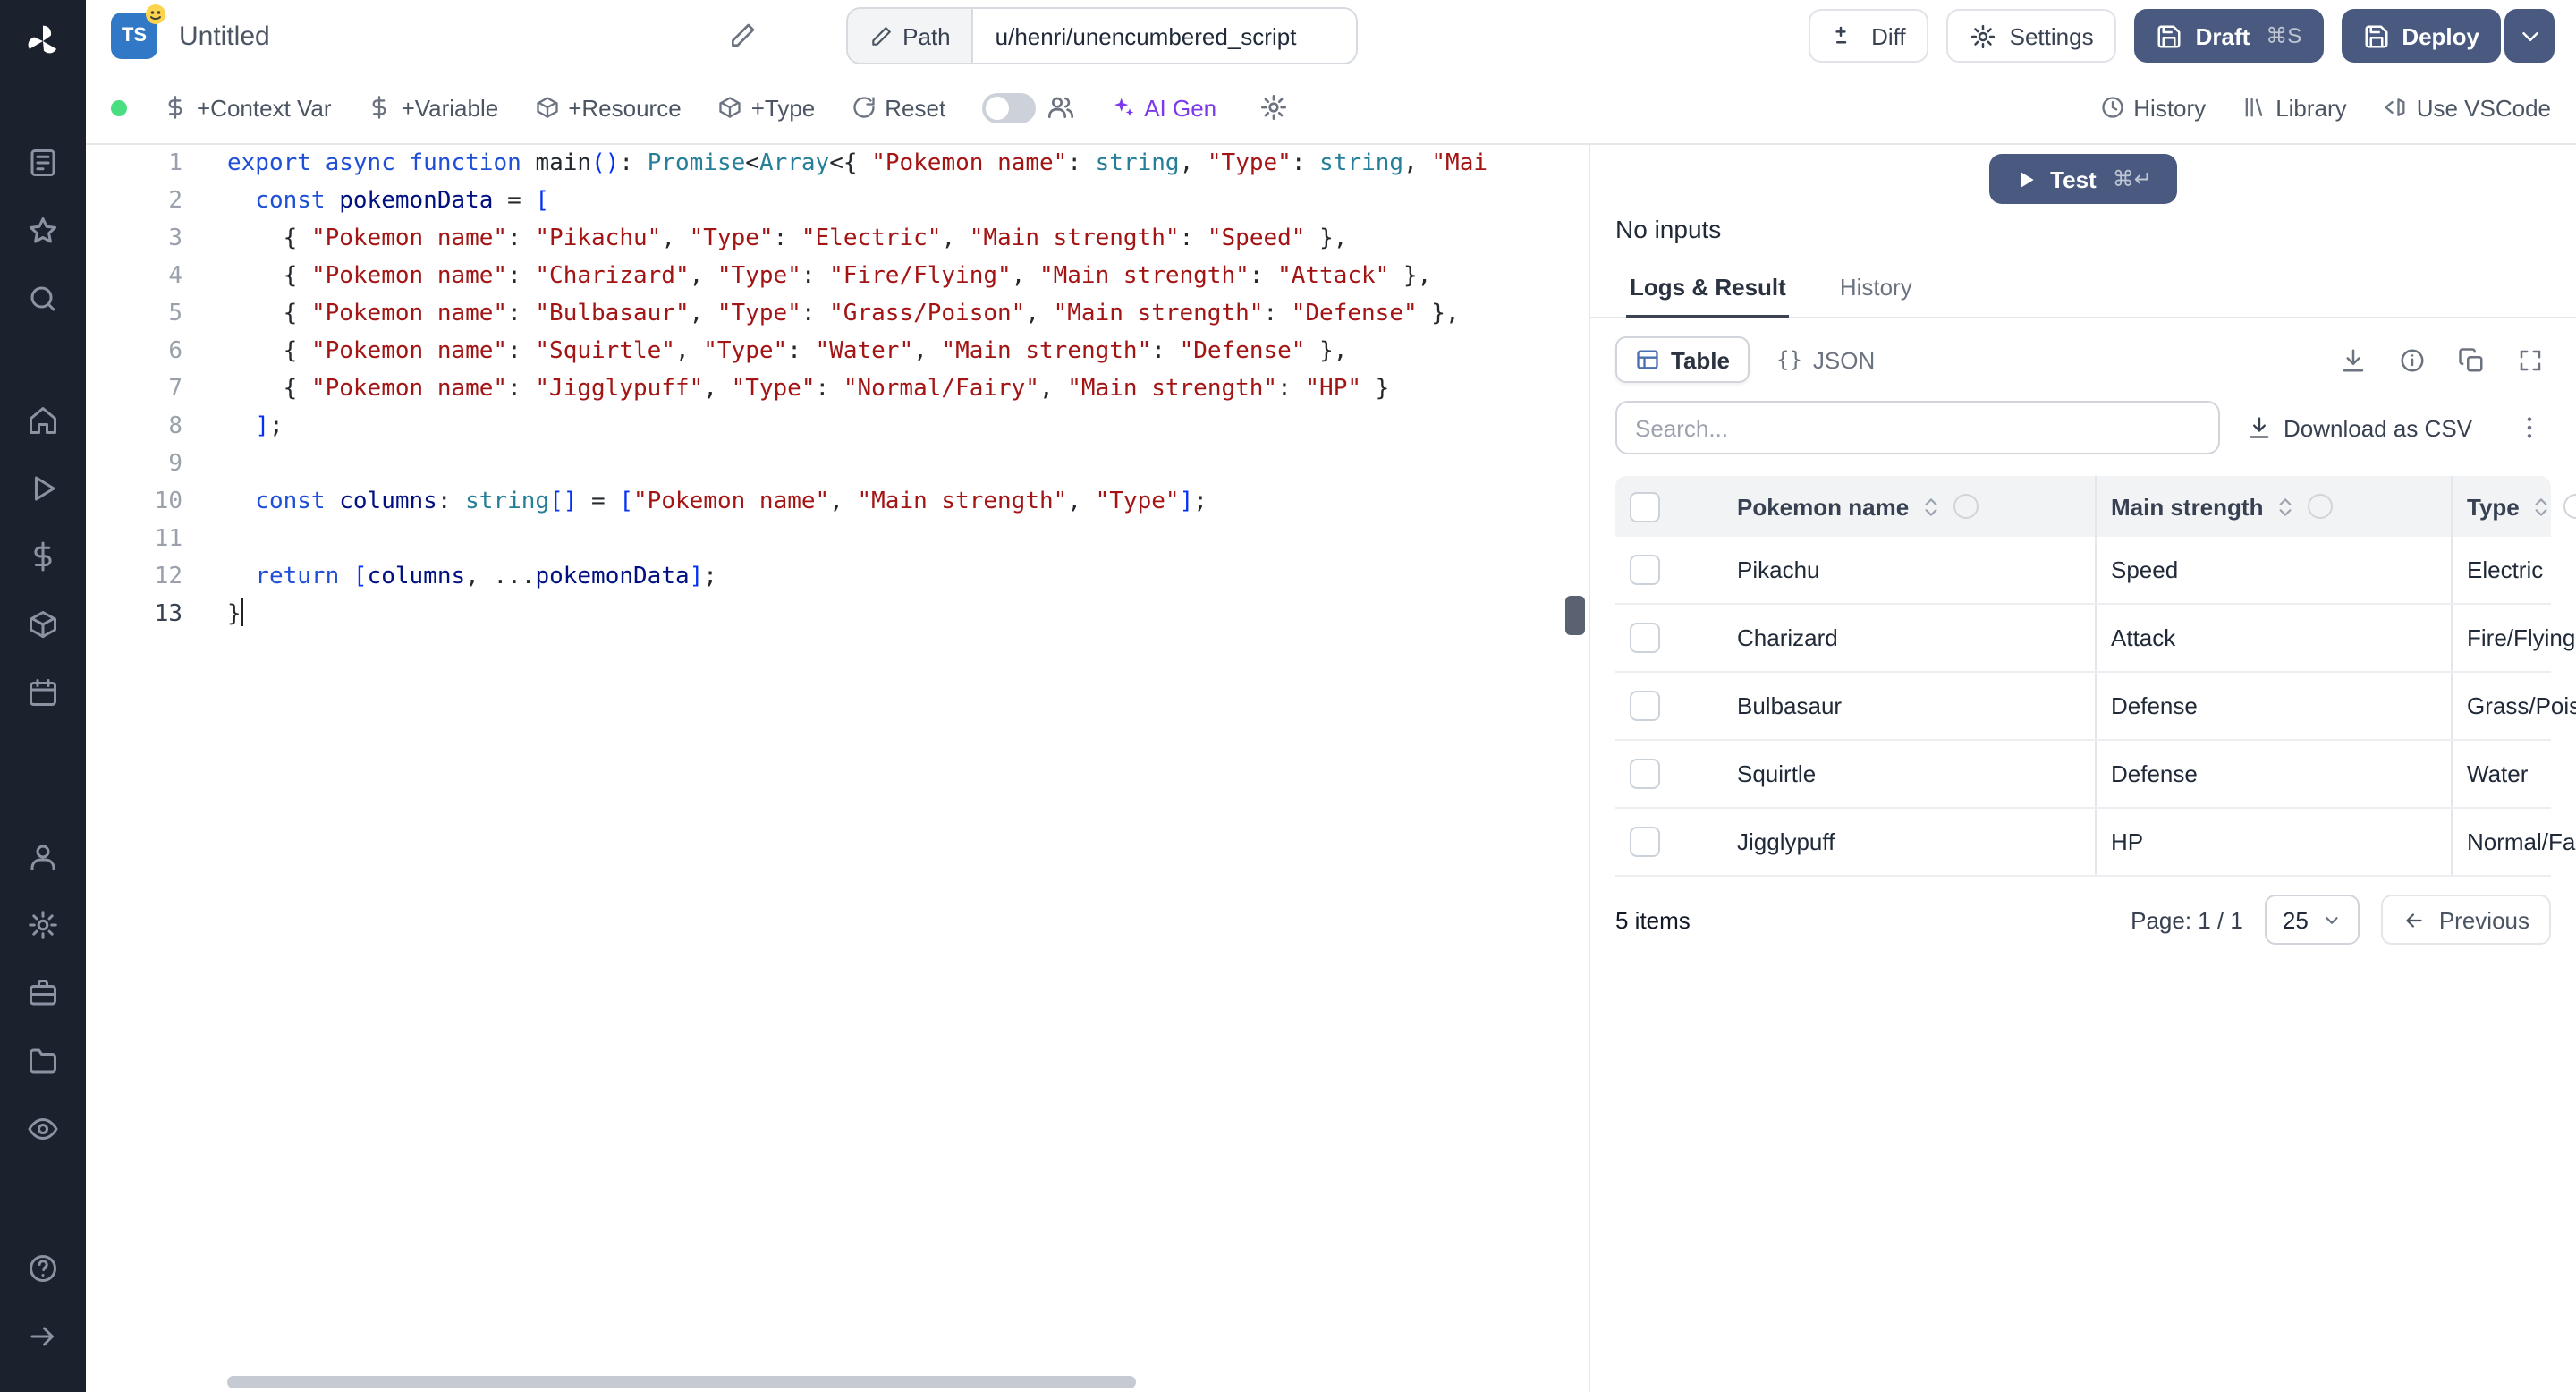  What do you see at coordinates (380, 107) in the screenshot?
I see `dollar-icon` at bounding box center [380, 107].